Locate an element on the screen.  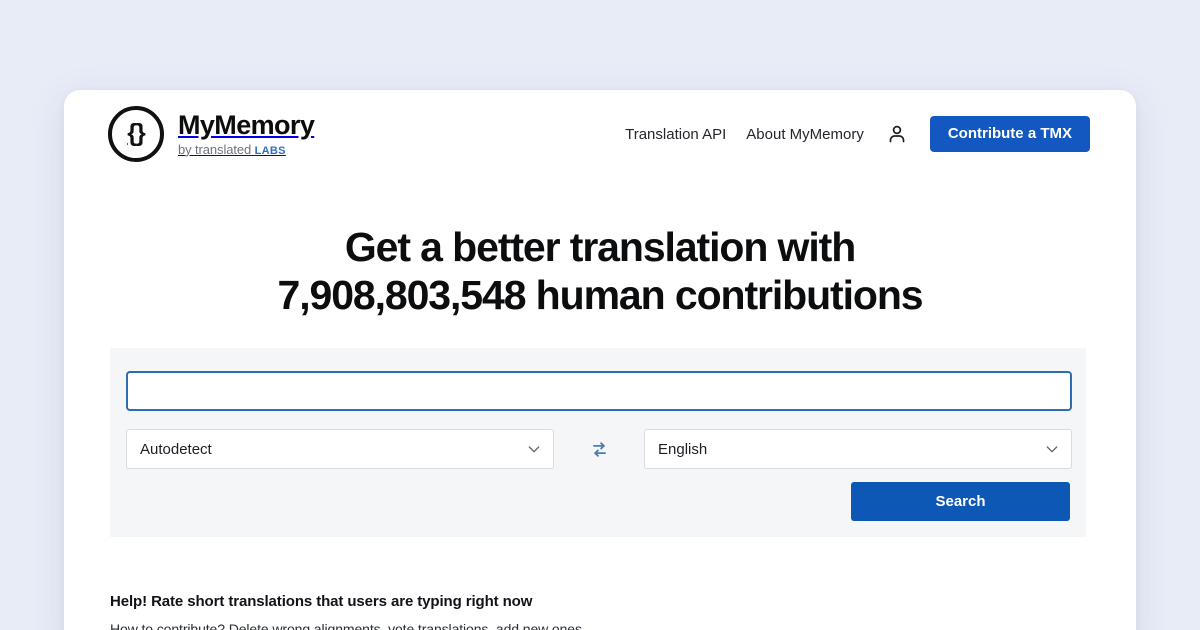
target-language-value: English is located at coordinates (858, 449).